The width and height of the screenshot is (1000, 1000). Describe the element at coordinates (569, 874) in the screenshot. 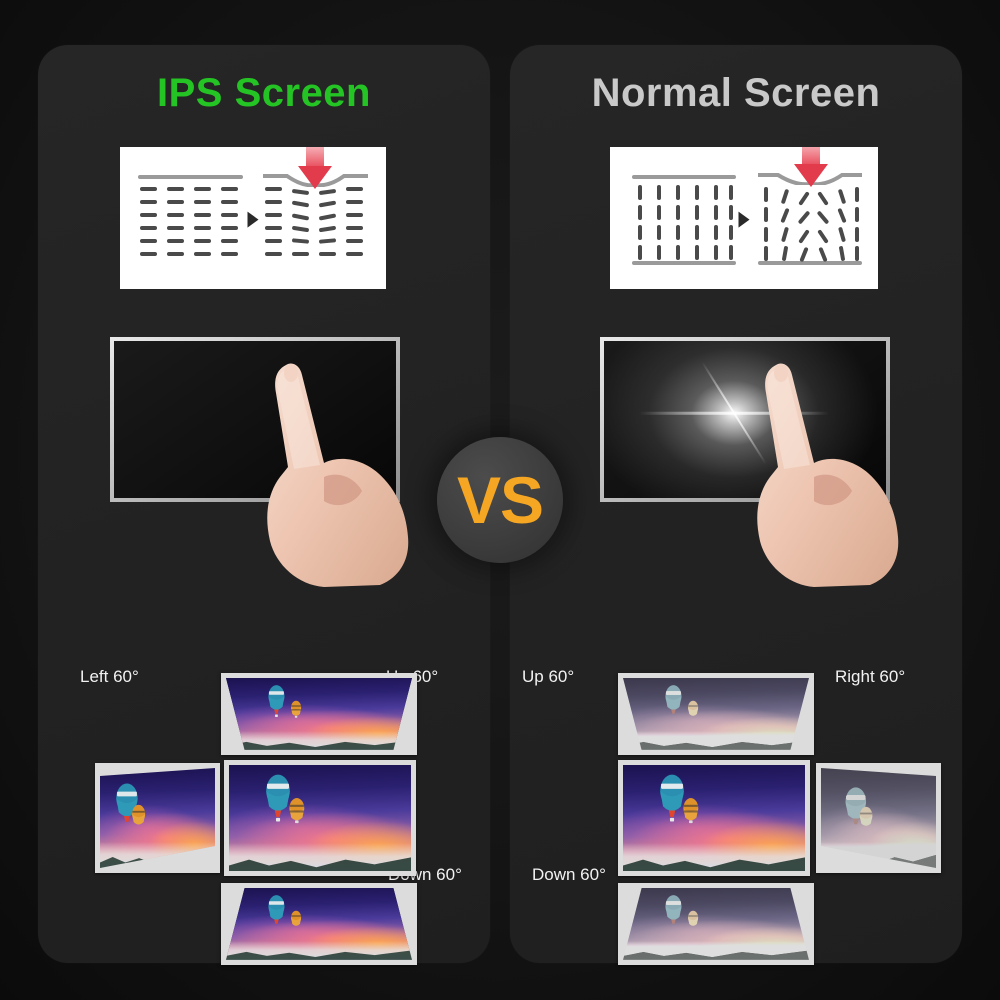

I see `angle-label-down: Down 60°` at that location.